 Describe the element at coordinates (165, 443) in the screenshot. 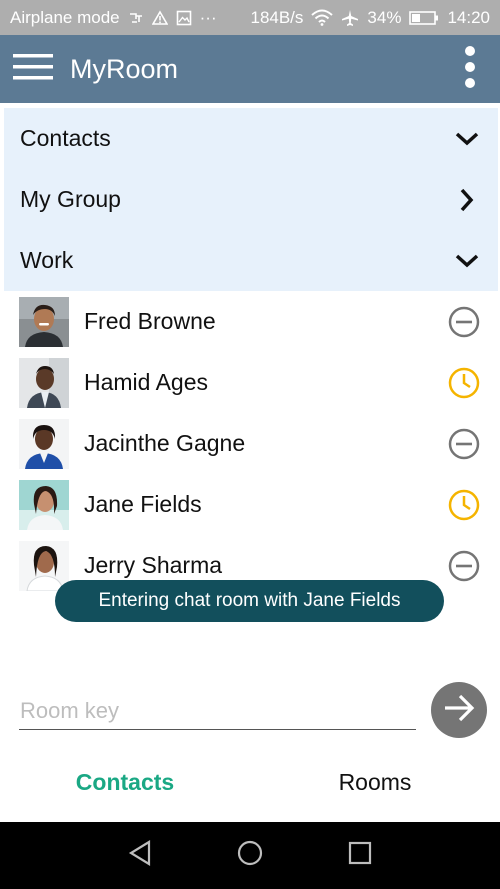

I see `contact-name: Jacinthe Gagne` at that location.